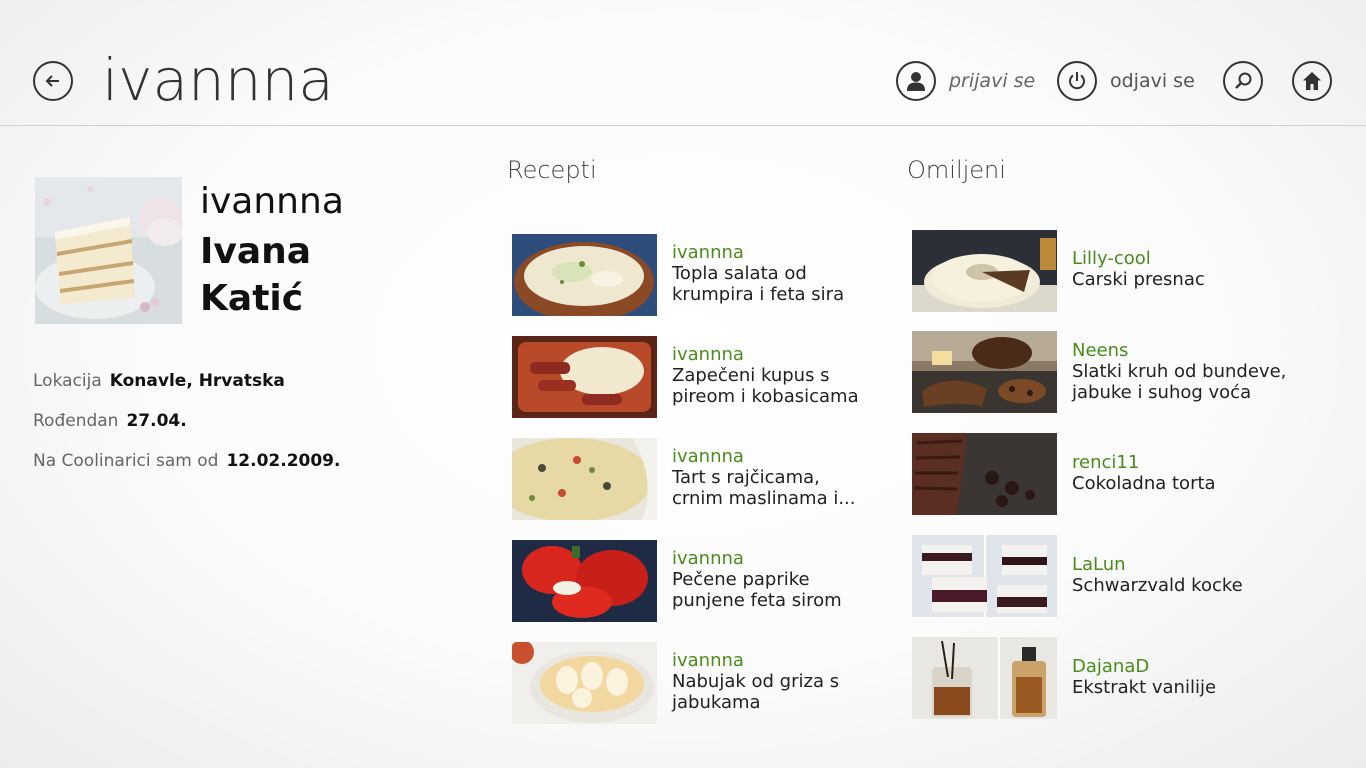 Image resolution: width=1366 pixels, height=768 pixels. I want to click on favorite-card: LaLun Schwarzvald kocke, so click(1099, 576).